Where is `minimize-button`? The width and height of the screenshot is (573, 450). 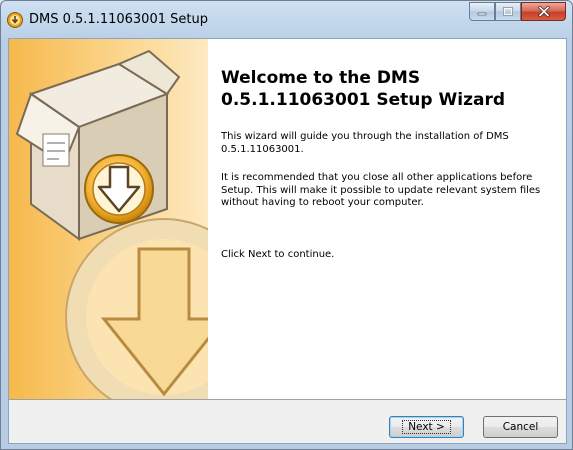 minimize-button is located at coordinates (482, 11).